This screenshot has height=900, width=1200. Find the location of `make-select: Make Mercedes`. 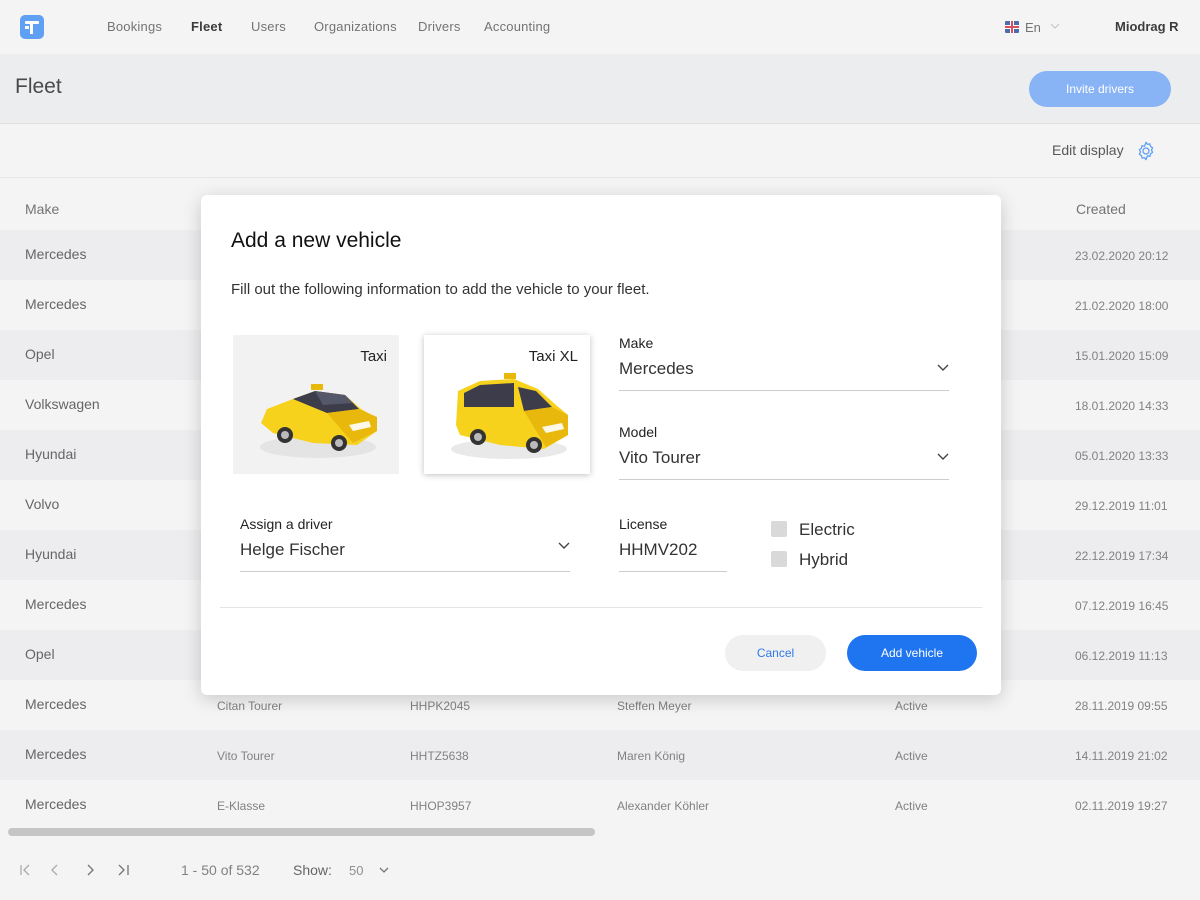

make-select: Make Mercedes is located at coordinates (784, 363).